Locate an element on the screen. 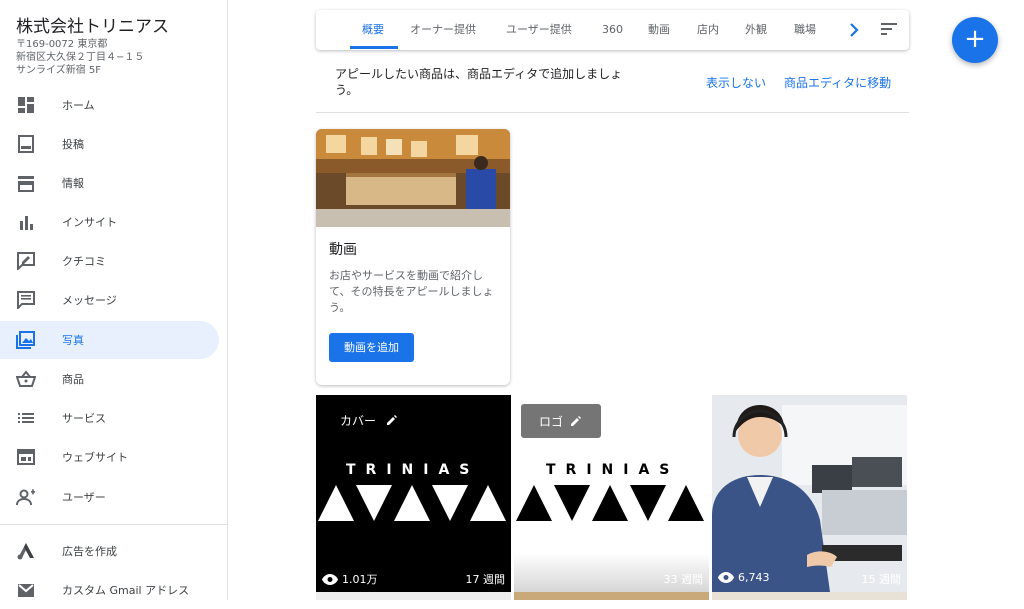 Image resolution: width=1024 pixels, height=609 pixels. sidebar-item-website: ウェブサイト is located at coordinates (109, 457).